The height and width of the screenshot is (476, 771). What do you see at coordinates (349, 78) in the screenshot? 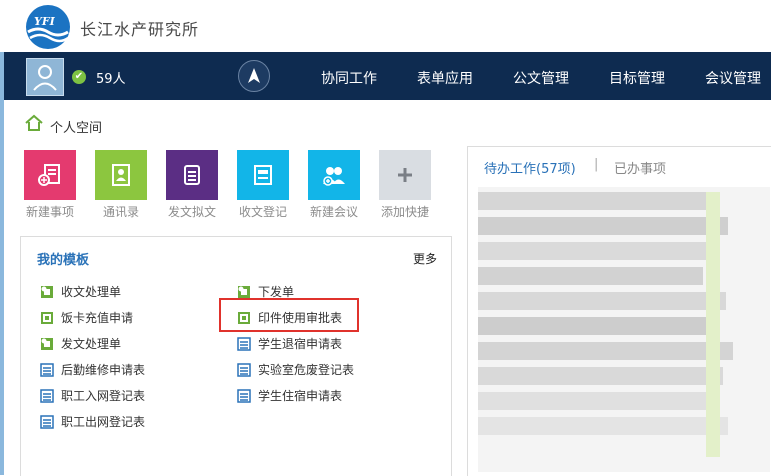
I see `nav-collab-work: 协同工作` at bounding box center [349, 78].